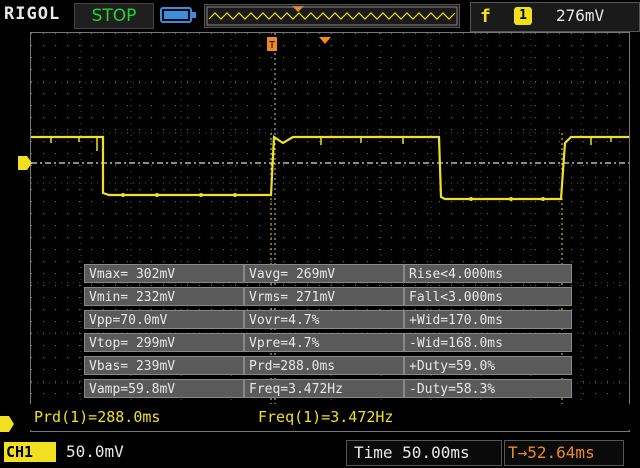 Image resolution: width=640 pixels, height=468 pixels. I want to click on trigger-level-value: 276mV, so click(580, 15).